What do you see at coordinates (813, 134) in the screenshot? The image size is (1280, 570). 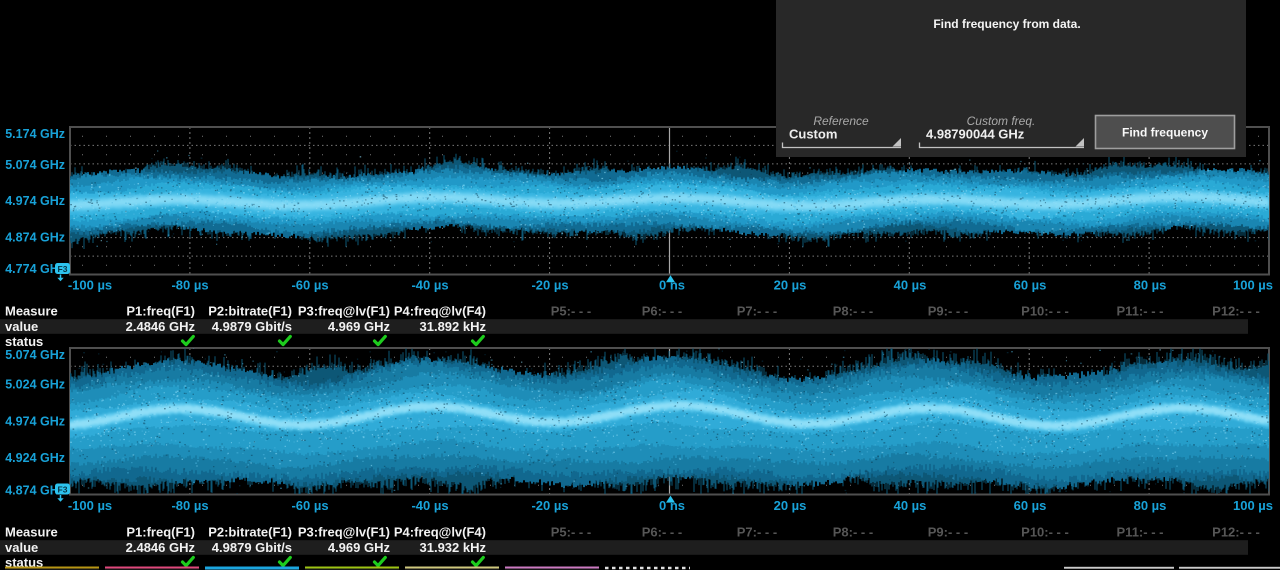 I see `svg-text: Custom` at bounding box center [813, 134].